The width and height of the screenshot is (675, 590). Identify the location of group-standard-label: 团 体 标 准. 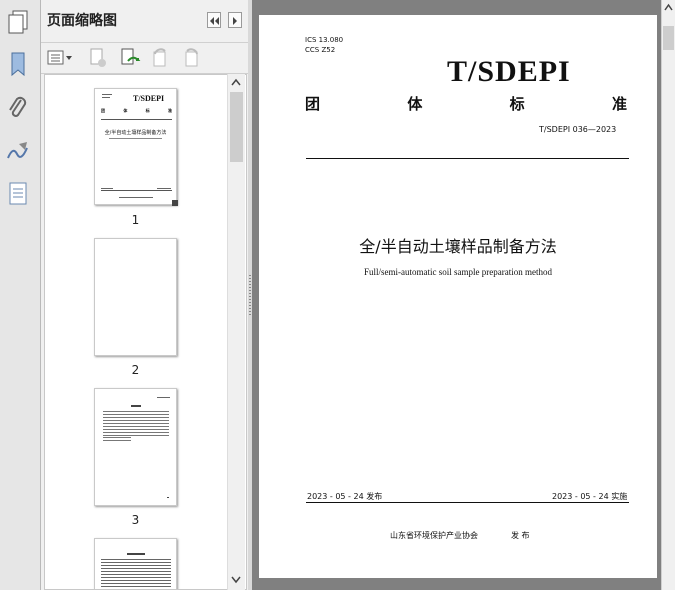
(466, 103).